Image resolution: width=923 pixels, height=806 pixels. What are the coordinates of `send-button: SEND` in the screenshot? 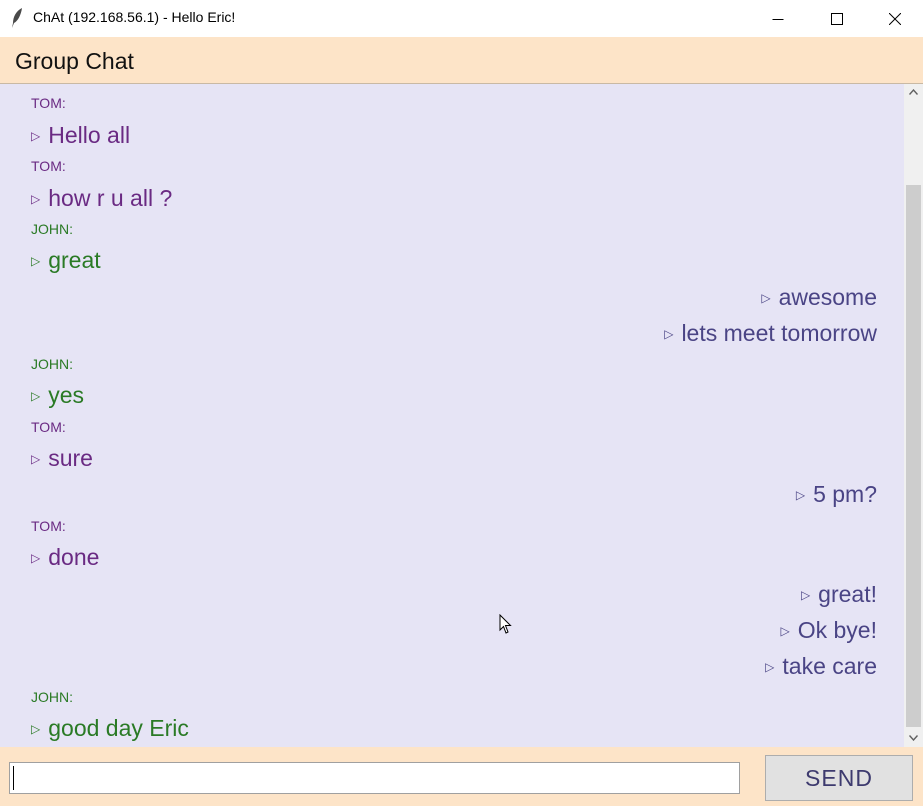 It's located at (839, 778).